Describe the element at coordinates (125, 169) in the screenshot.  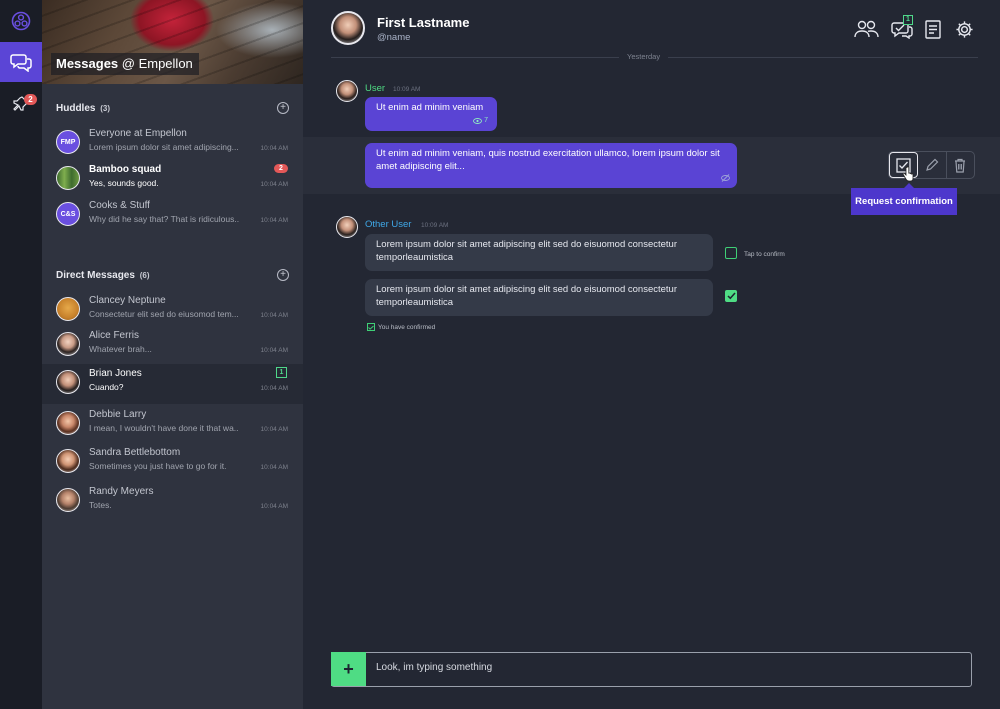
I see `huddle-name: Bamboo squad` at that location.